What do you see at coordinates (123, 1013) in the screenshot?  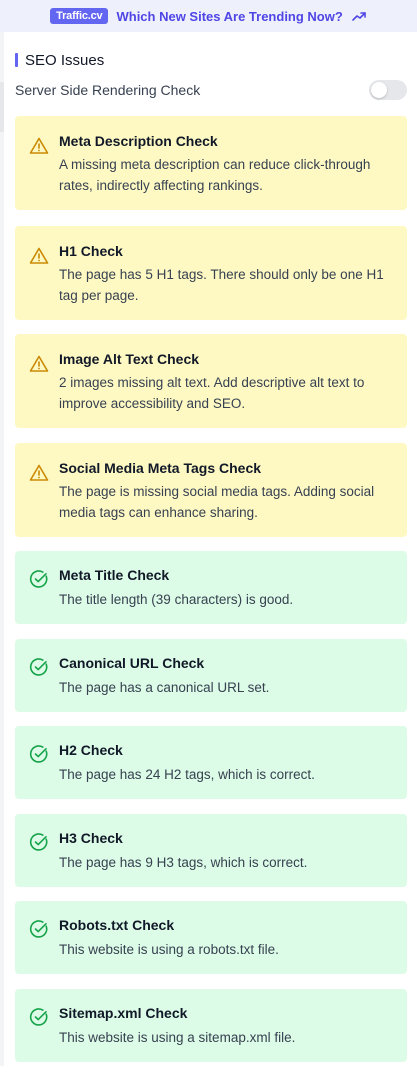 I see `check-title: Sitemap.xml Check` at bounding box center [123, 1013].